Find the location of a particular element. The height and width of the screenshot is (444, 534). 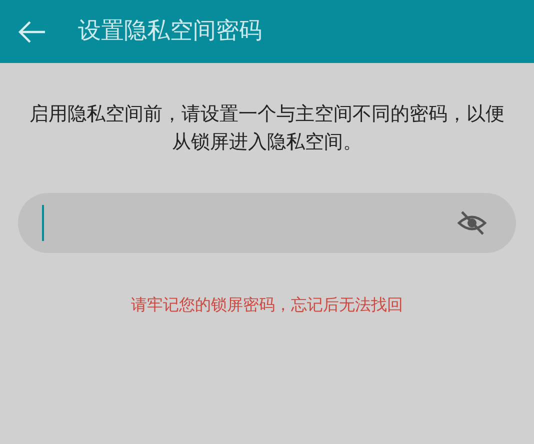

page-title: 设置隐私空间密码 is located at coordinates (170, 31).